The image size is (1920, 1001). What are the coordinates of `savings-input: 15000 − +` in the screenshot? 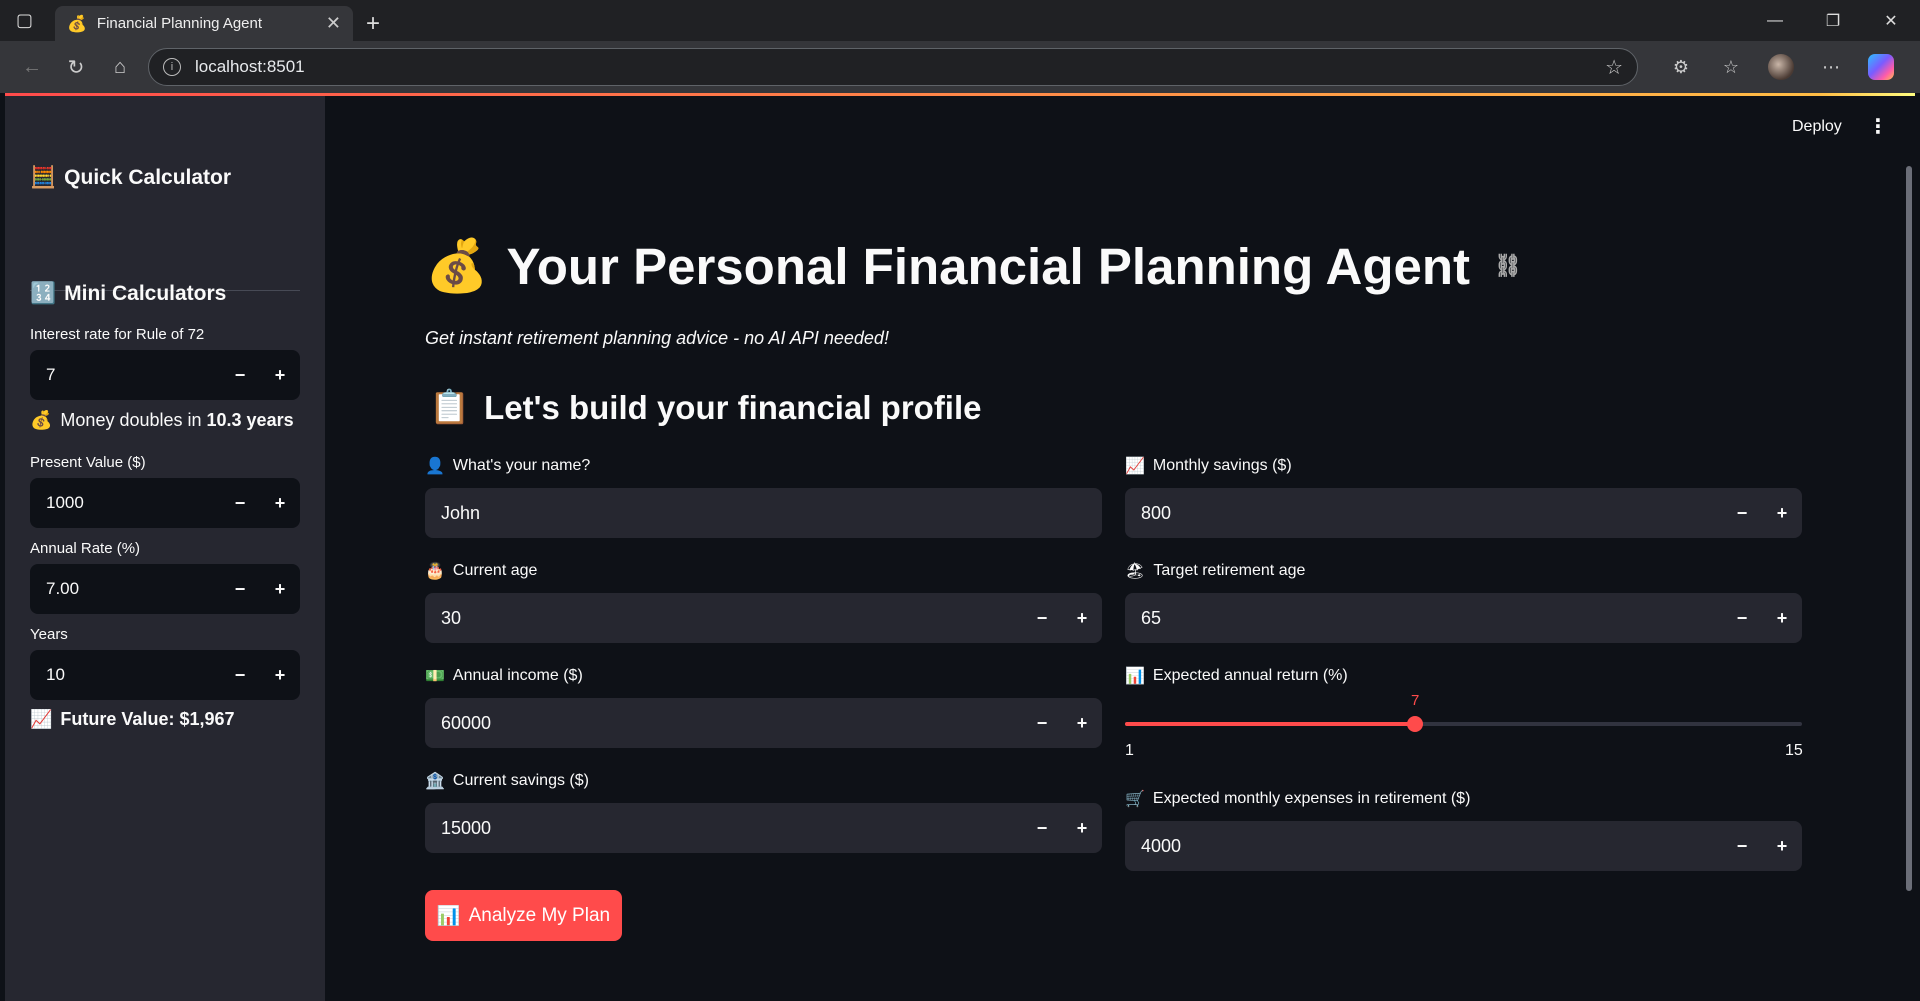 It's located at (763, 828).